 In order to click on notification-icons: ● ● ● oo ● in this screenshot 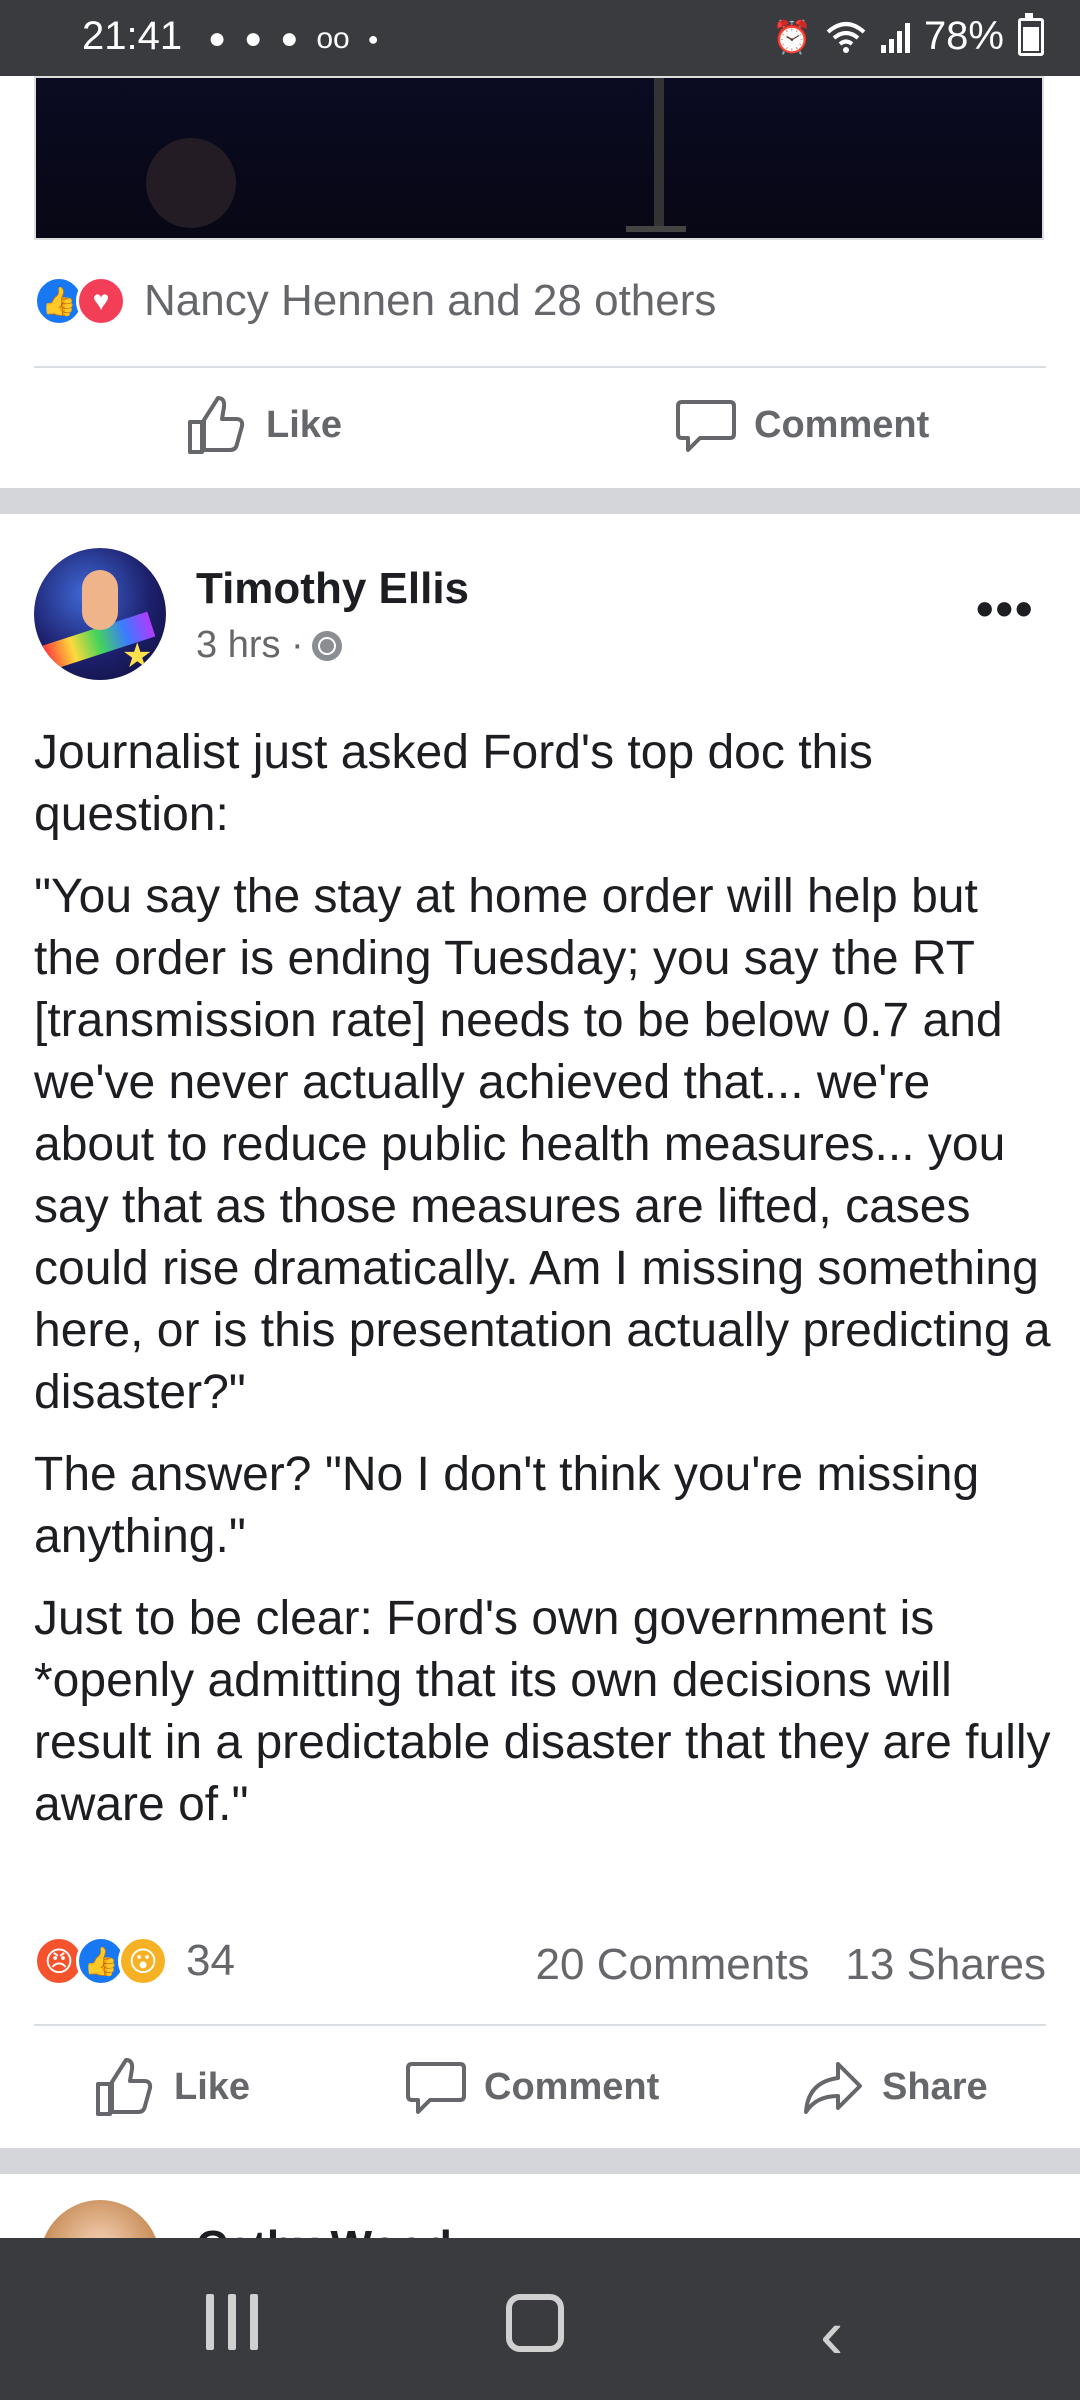, I will do `click(293, 39)`.